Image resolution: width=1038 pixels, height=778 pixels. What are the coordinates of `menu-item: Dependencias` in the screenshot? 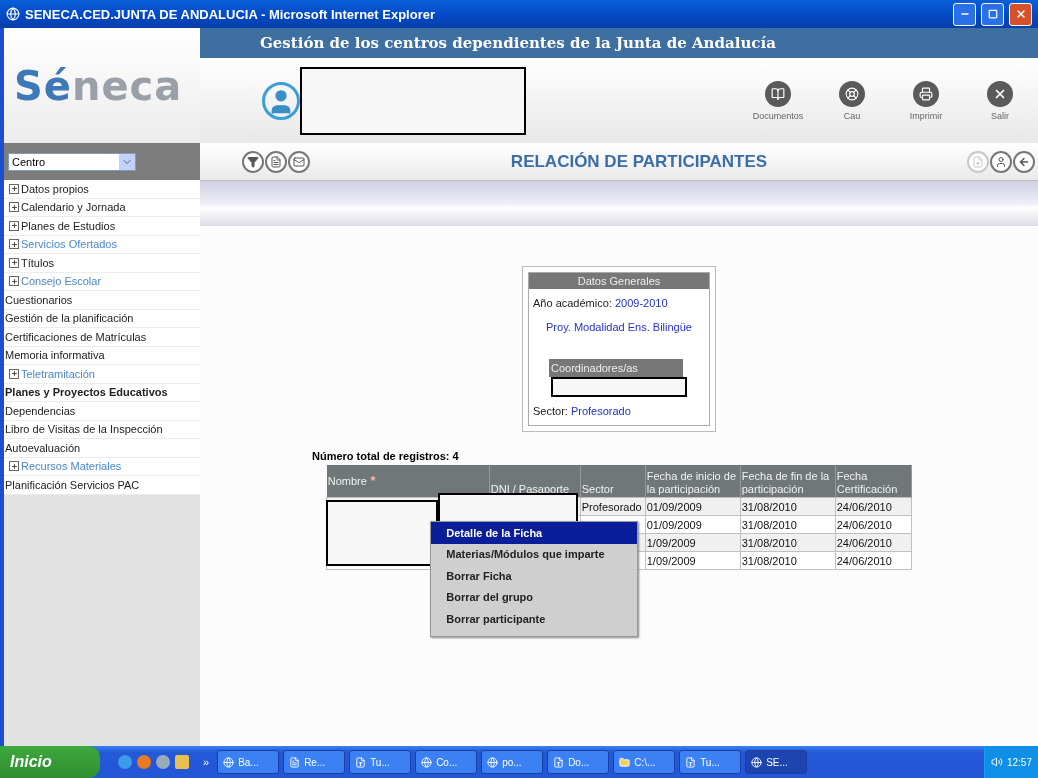 It's located at (102, 411).